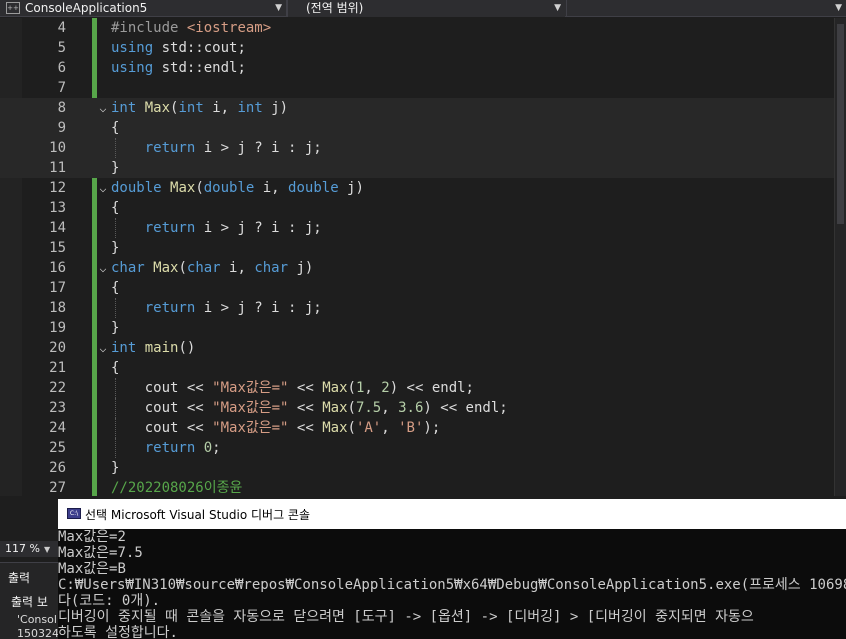  Describe the element at coordinates (417, 168) in the screenshot. I see `code-line: 11}` at that location.